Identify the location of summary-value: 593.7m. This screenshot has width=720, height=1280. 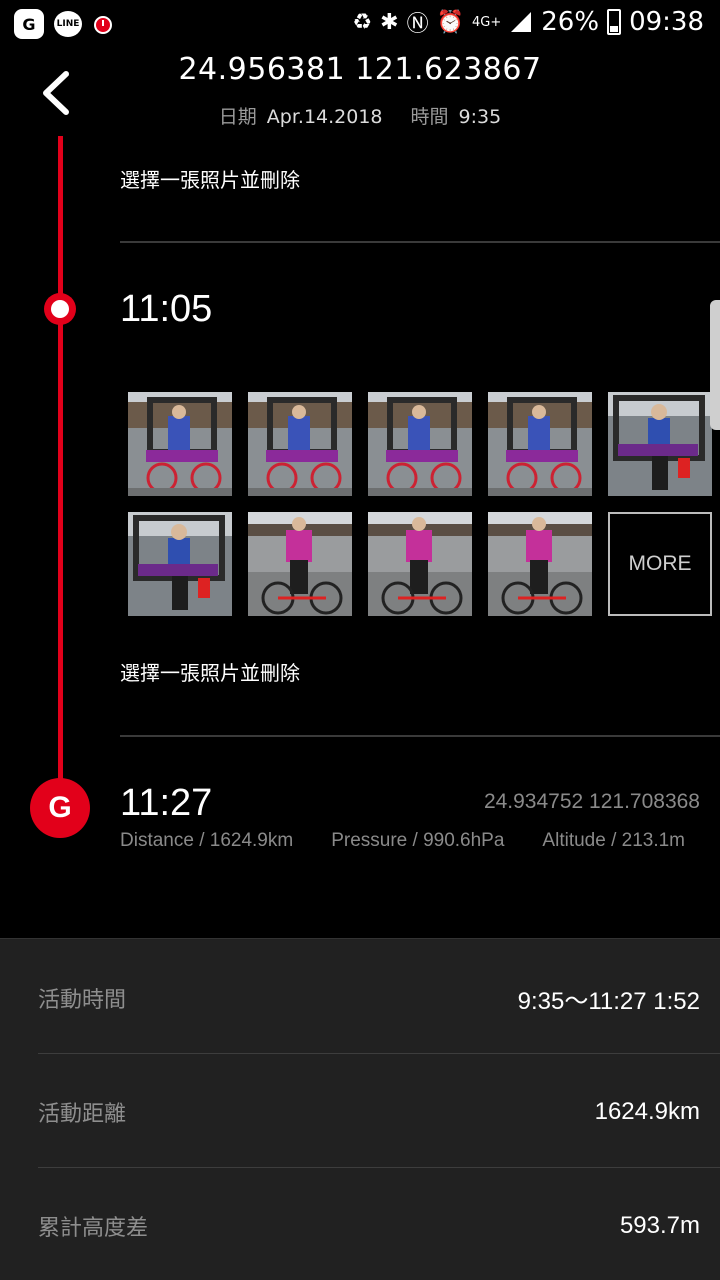
(659, 1225).